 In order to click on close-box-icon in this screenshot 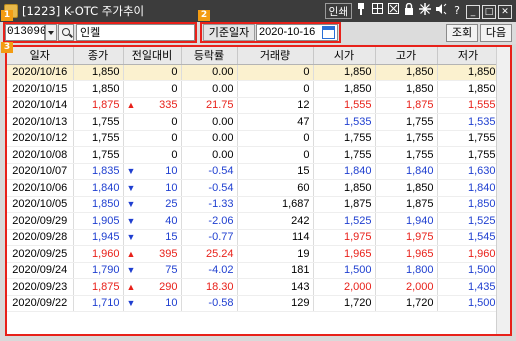, I will do `click(393, 11)`.